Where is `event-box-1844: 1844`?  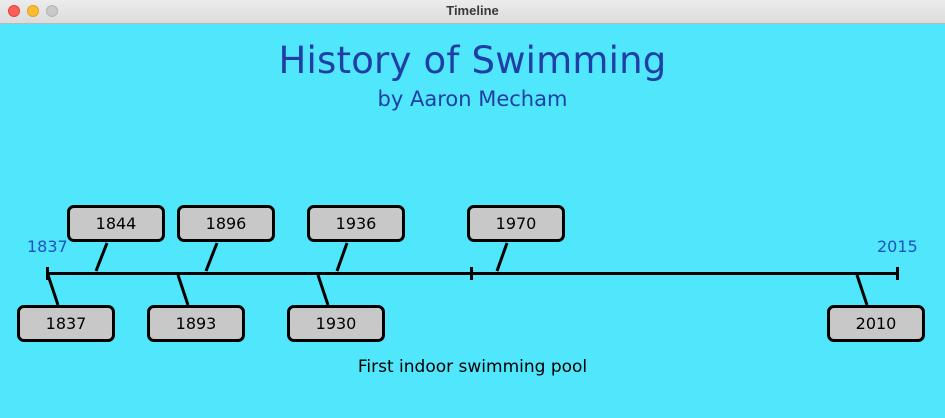 event-box-1844: 1844 is located at coordinates (116, 223).